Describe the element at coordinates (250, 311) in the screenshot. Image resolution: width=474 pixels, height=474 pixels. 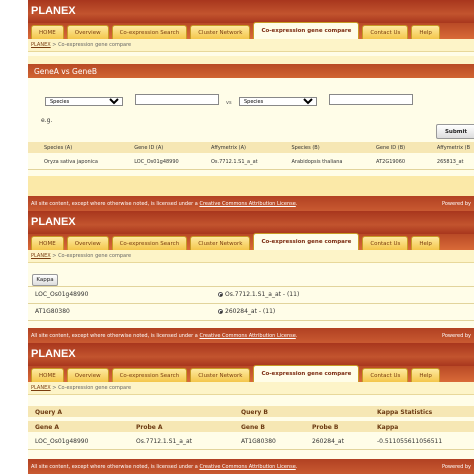
I see `probe-label-2: 260284_at - (11)` at that location.